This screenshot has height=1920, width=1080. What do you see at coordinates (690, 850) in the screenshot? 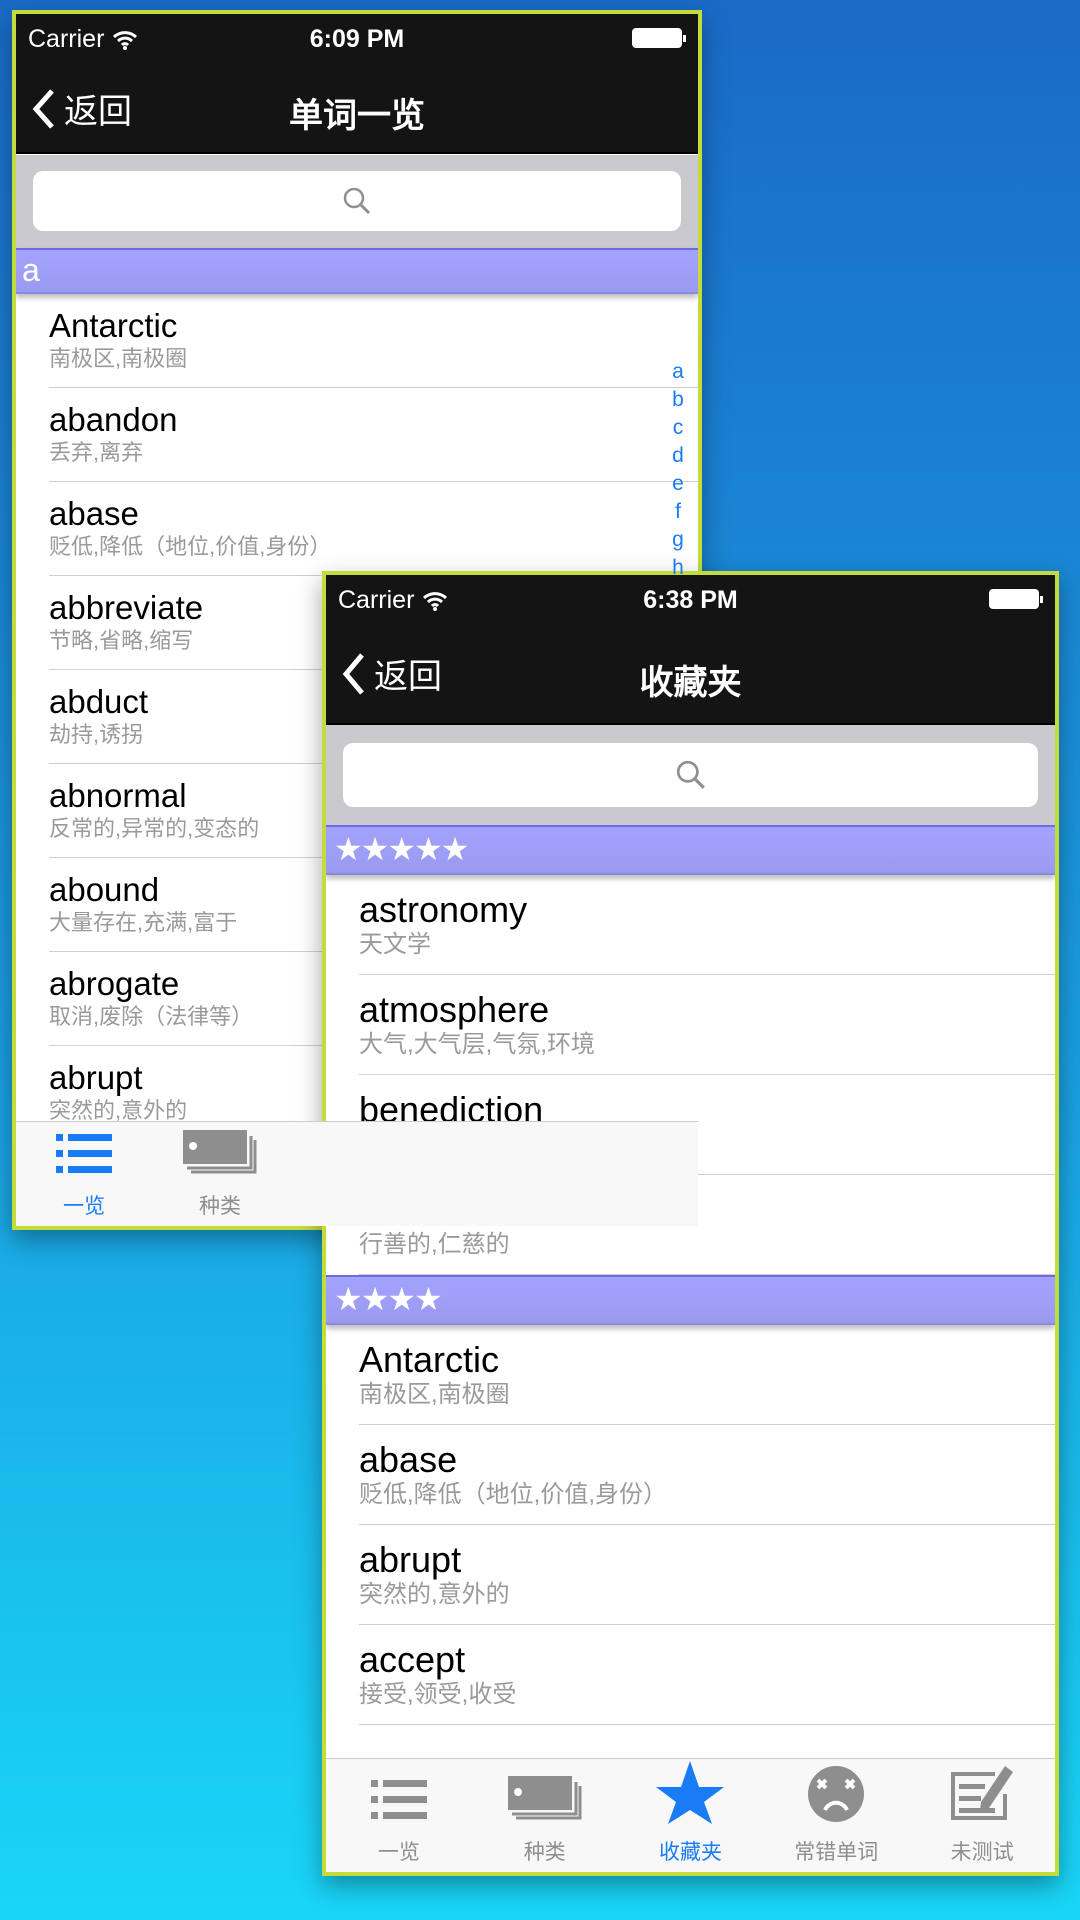
I see `section-header: ★★★★★` at bounding box center [690, 850].